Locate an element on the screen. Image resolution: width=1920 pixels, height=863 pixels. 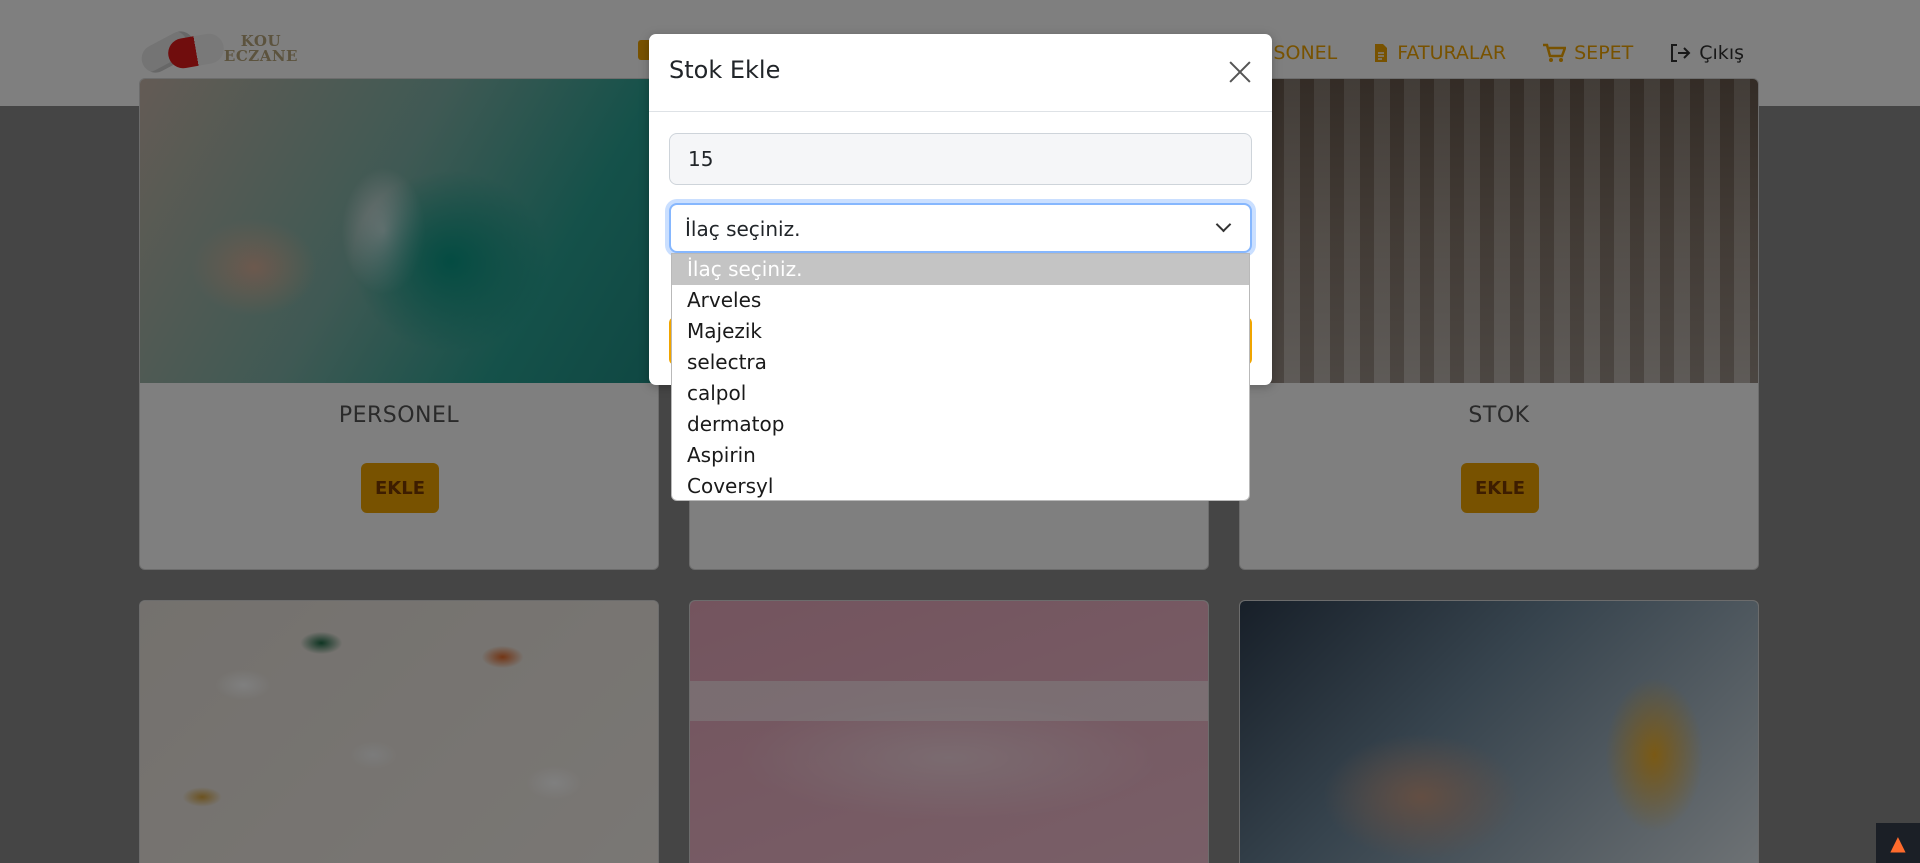
dropdown-option: selectra is located at coordinates (960, 362).